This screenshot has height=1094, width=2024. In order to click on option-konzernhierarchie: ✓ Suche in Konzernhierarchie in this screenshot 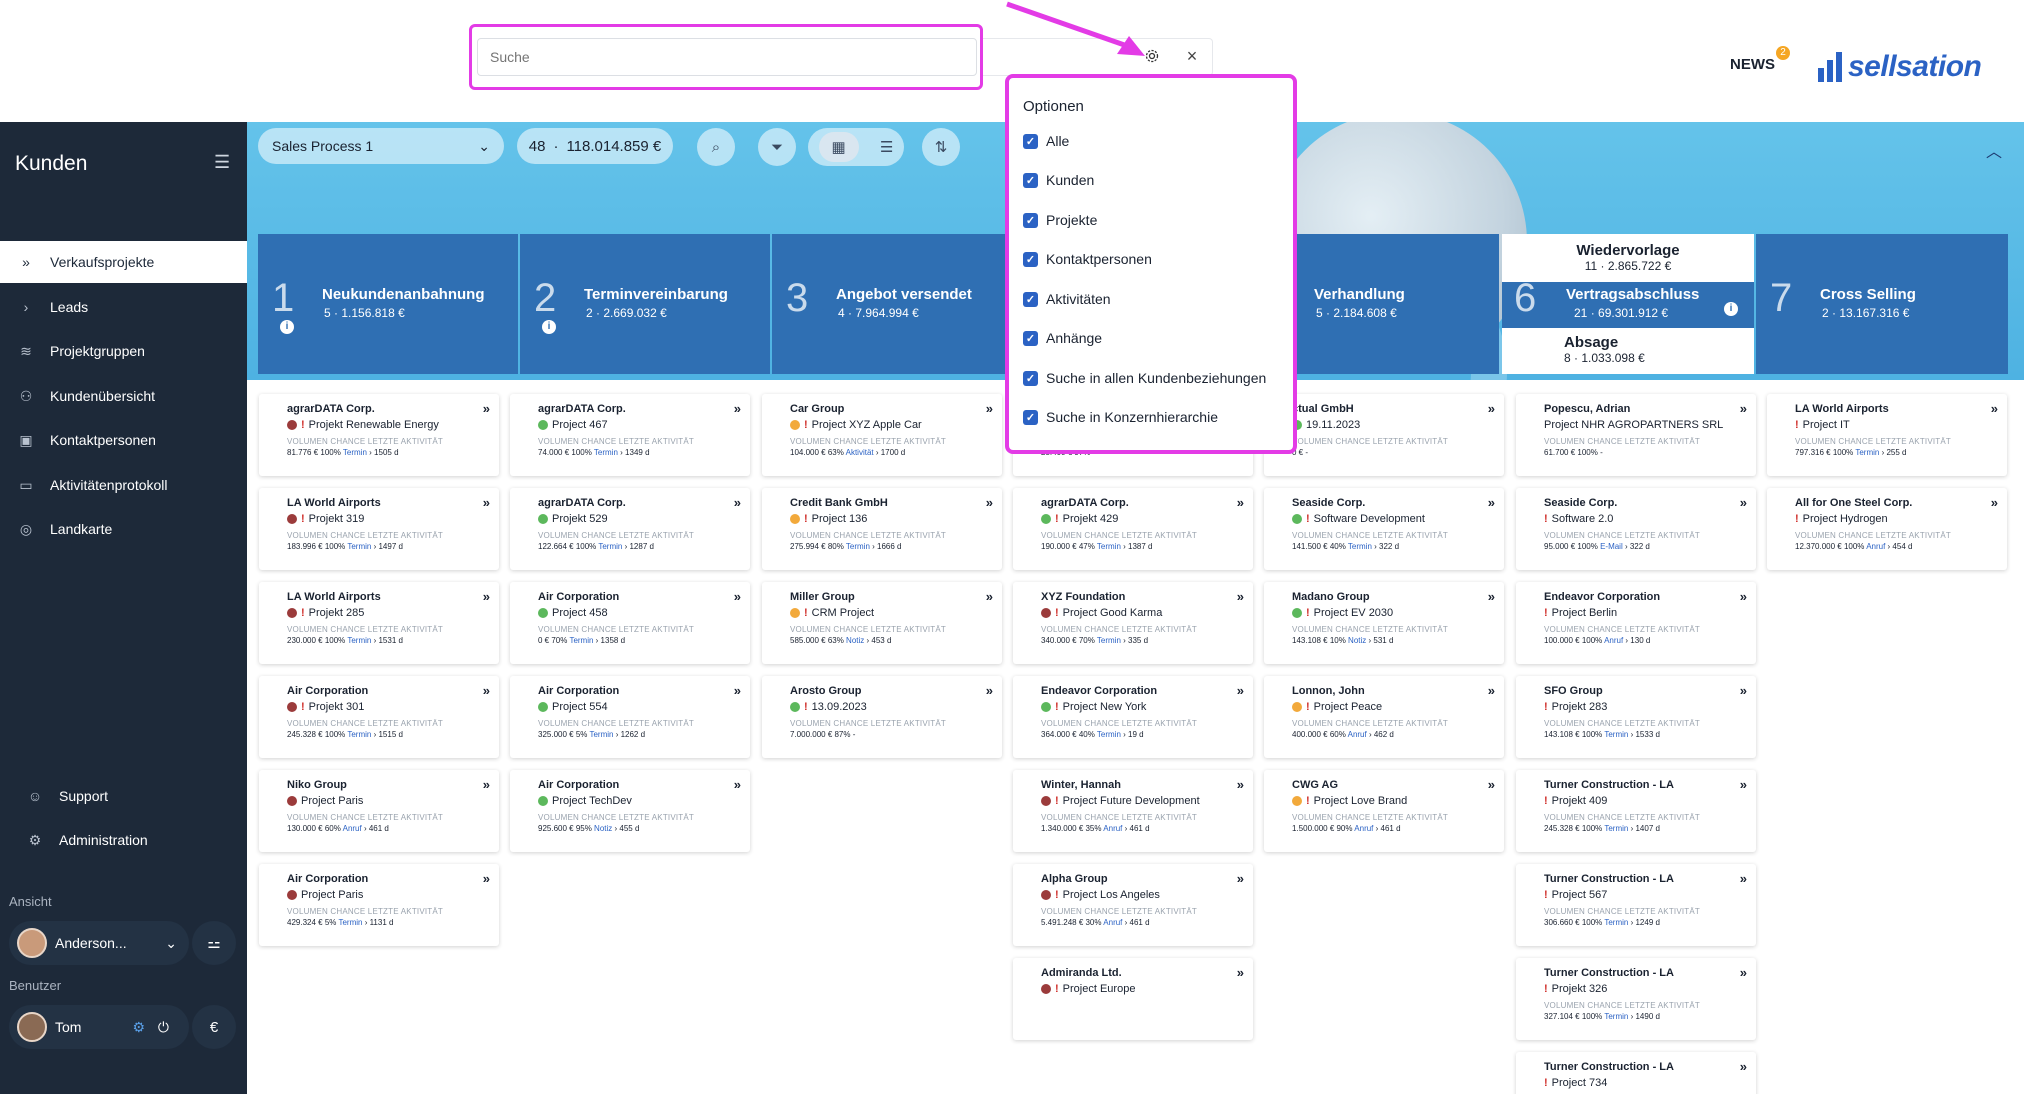, I will do `click(1120, 417)`.